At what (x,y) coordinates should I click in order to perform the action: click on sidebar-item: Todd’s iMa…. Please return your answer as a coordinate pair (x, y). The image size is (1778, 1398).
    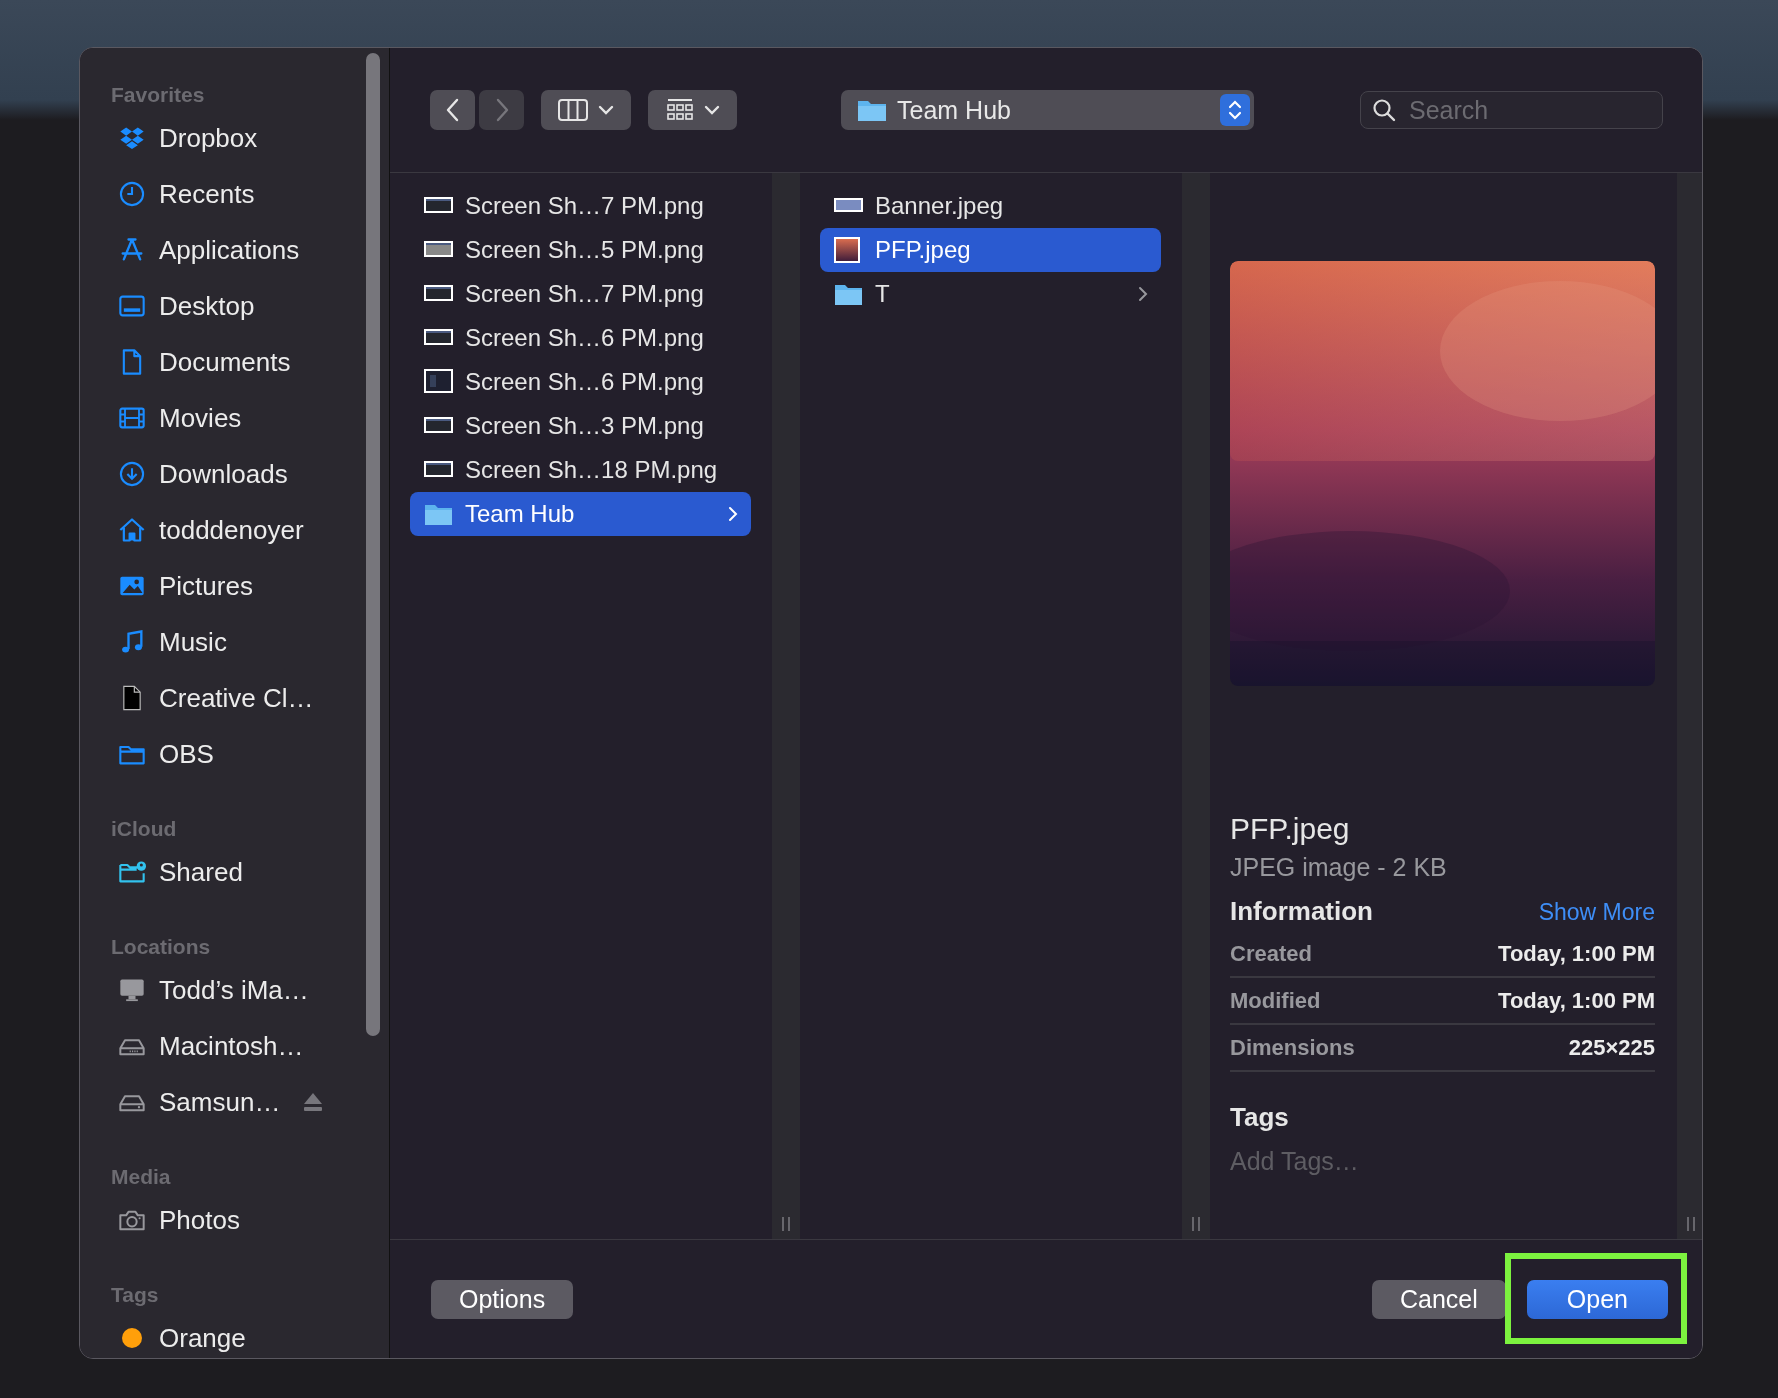
    Looking at the image, I should click on (234, 990).